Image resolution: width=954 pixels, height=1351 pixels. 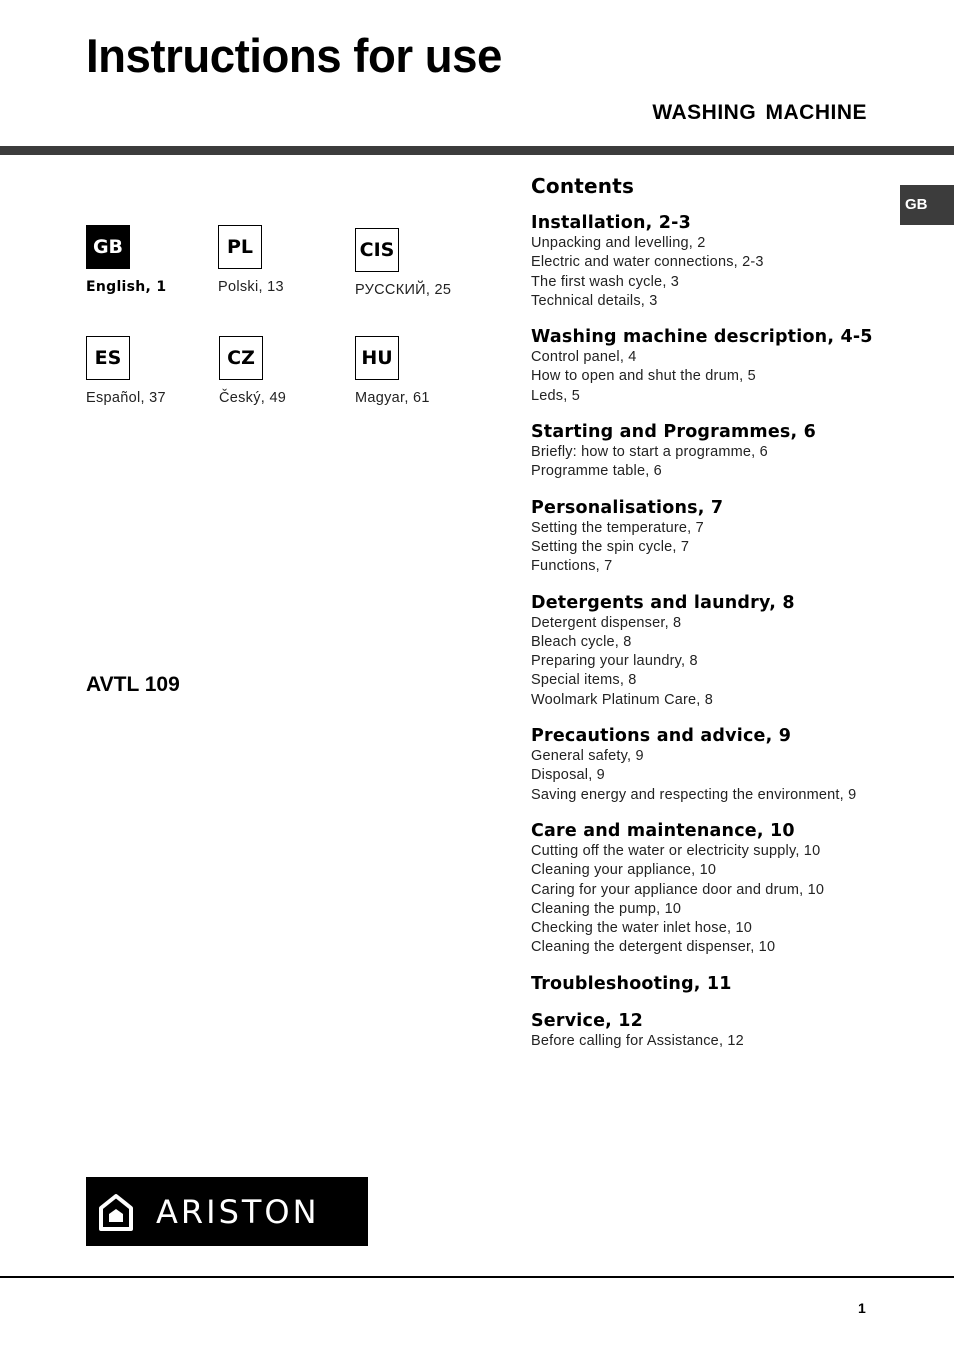 What do you see at coordinates (721, 223) in the screenshot?
I see `toc-section-title: Installation, 2-3` at bounding box center [721, 223].